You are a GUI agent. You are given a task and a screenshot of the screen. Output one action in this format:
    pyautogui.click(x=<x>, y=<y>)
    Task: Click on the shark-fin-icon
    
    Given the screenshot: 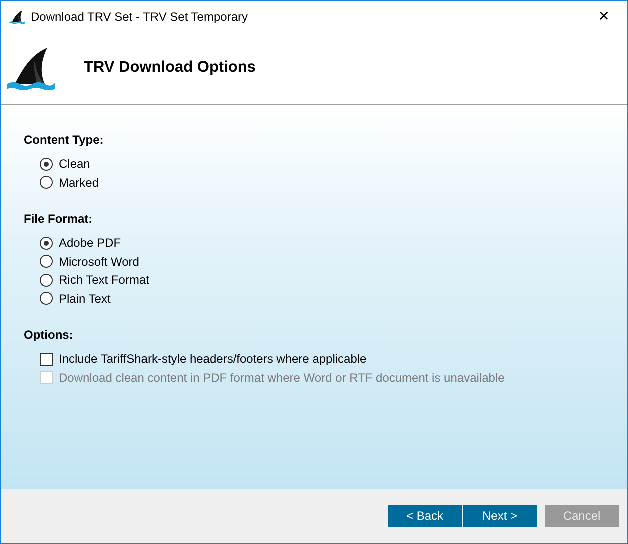 What is the action you would take?
    pyautogui.click(x=17, y=16)
    